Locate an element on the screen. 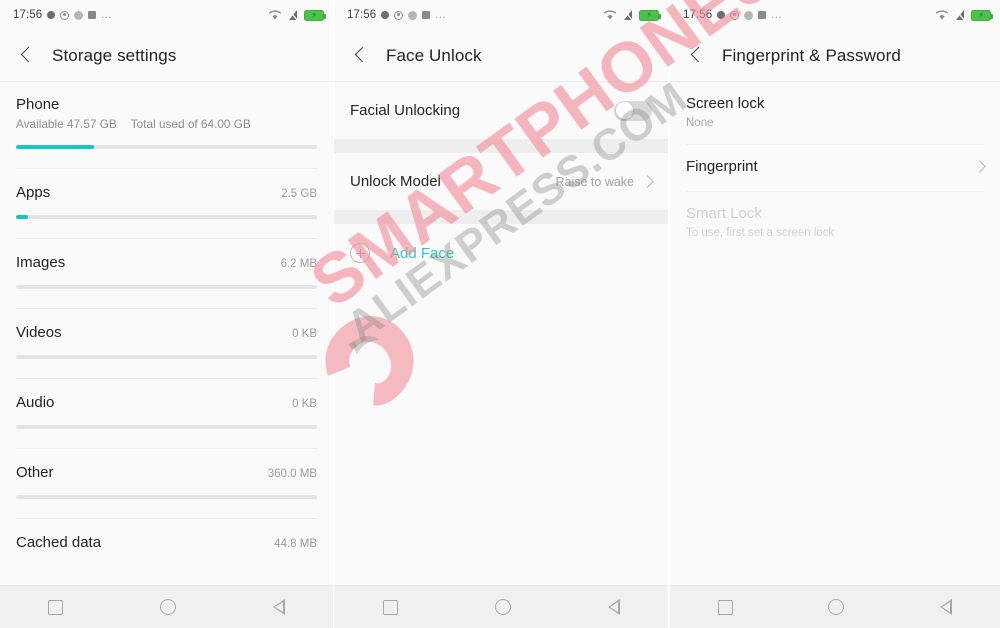 The image size is (1000, 628). page-title: Face Unlock is located at coordinates (434, 55).